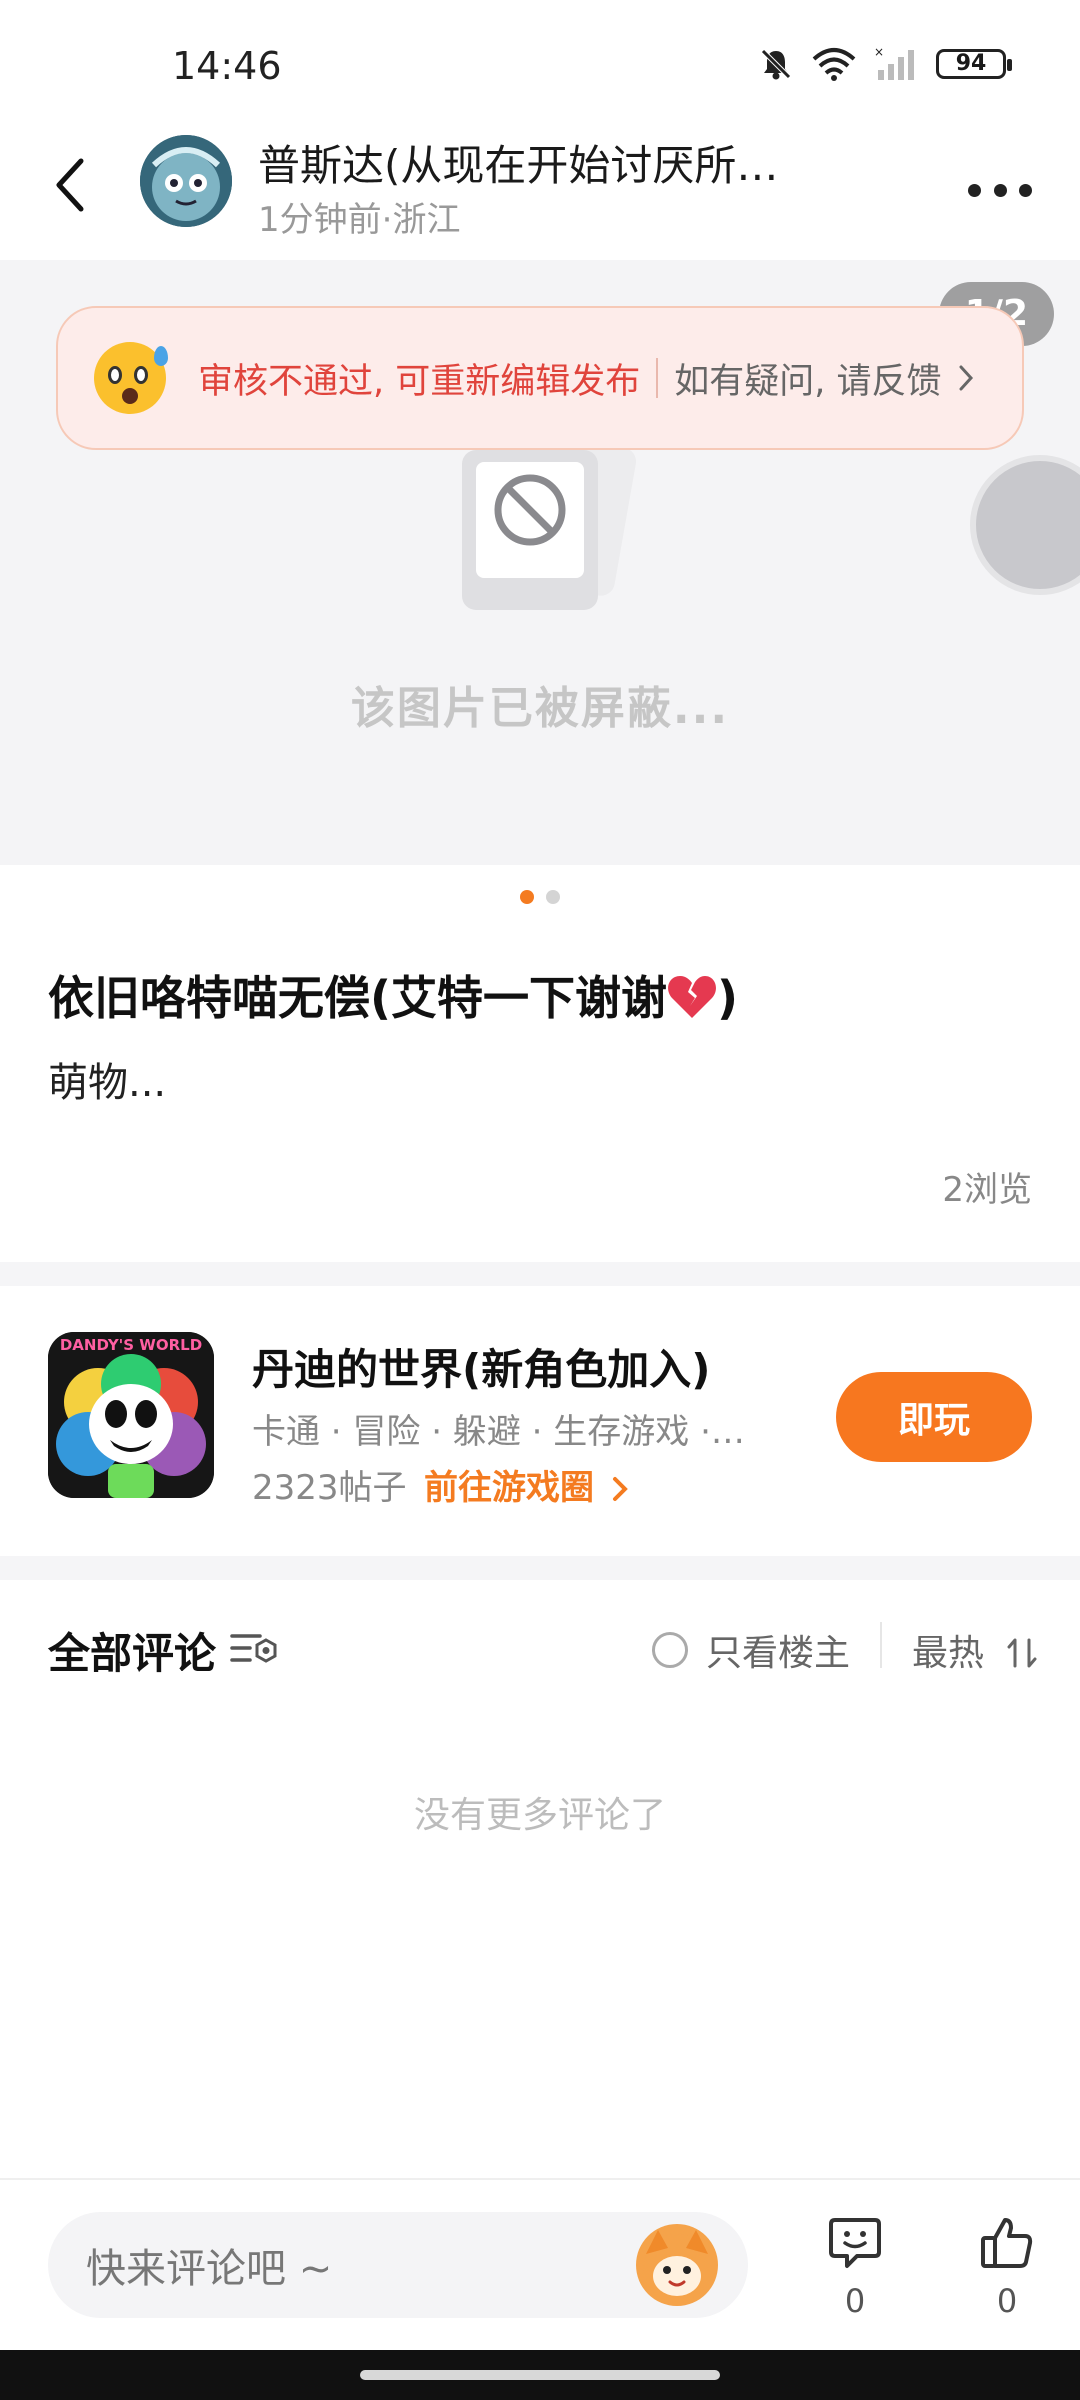 The height and width of the screenshot is (2400, 1080). I want to click on game-post-count: 2323帖子, so click(329, 1488).